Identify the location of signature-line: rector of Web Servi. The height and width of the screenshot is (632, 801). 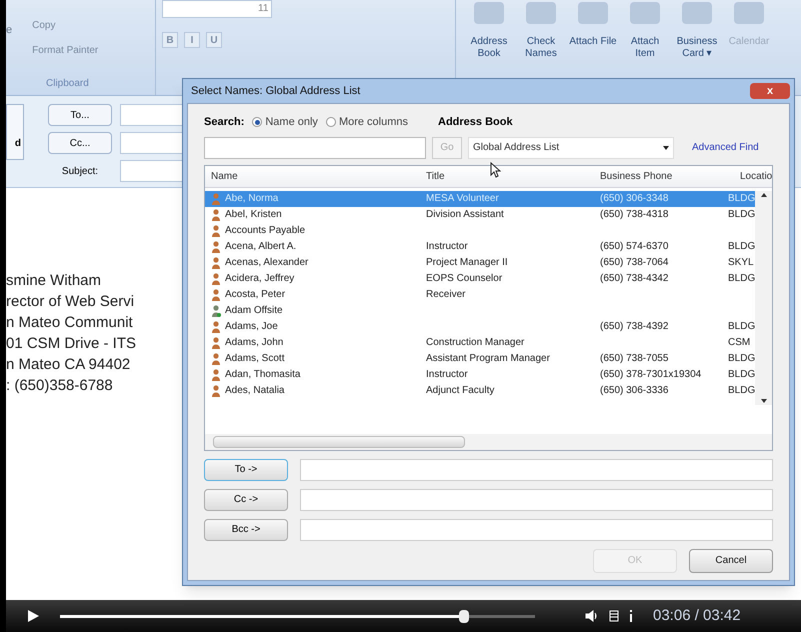
(70, 302).